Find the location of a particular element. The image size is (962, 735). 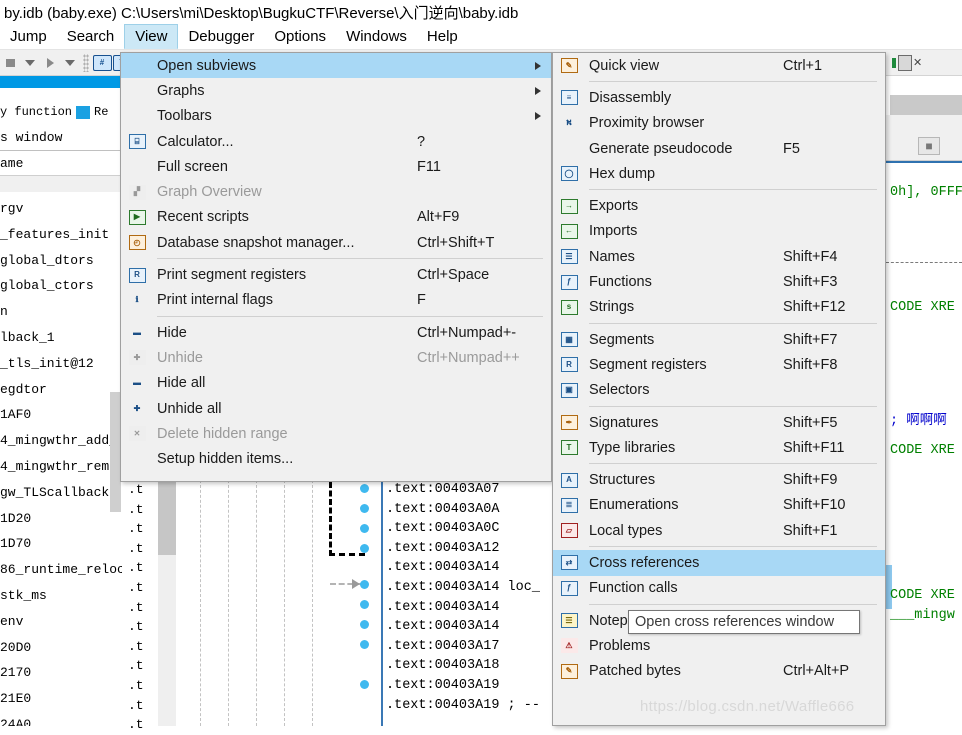

function-list-item: 86_runtime_relocator is located at coordinates (61, 570).